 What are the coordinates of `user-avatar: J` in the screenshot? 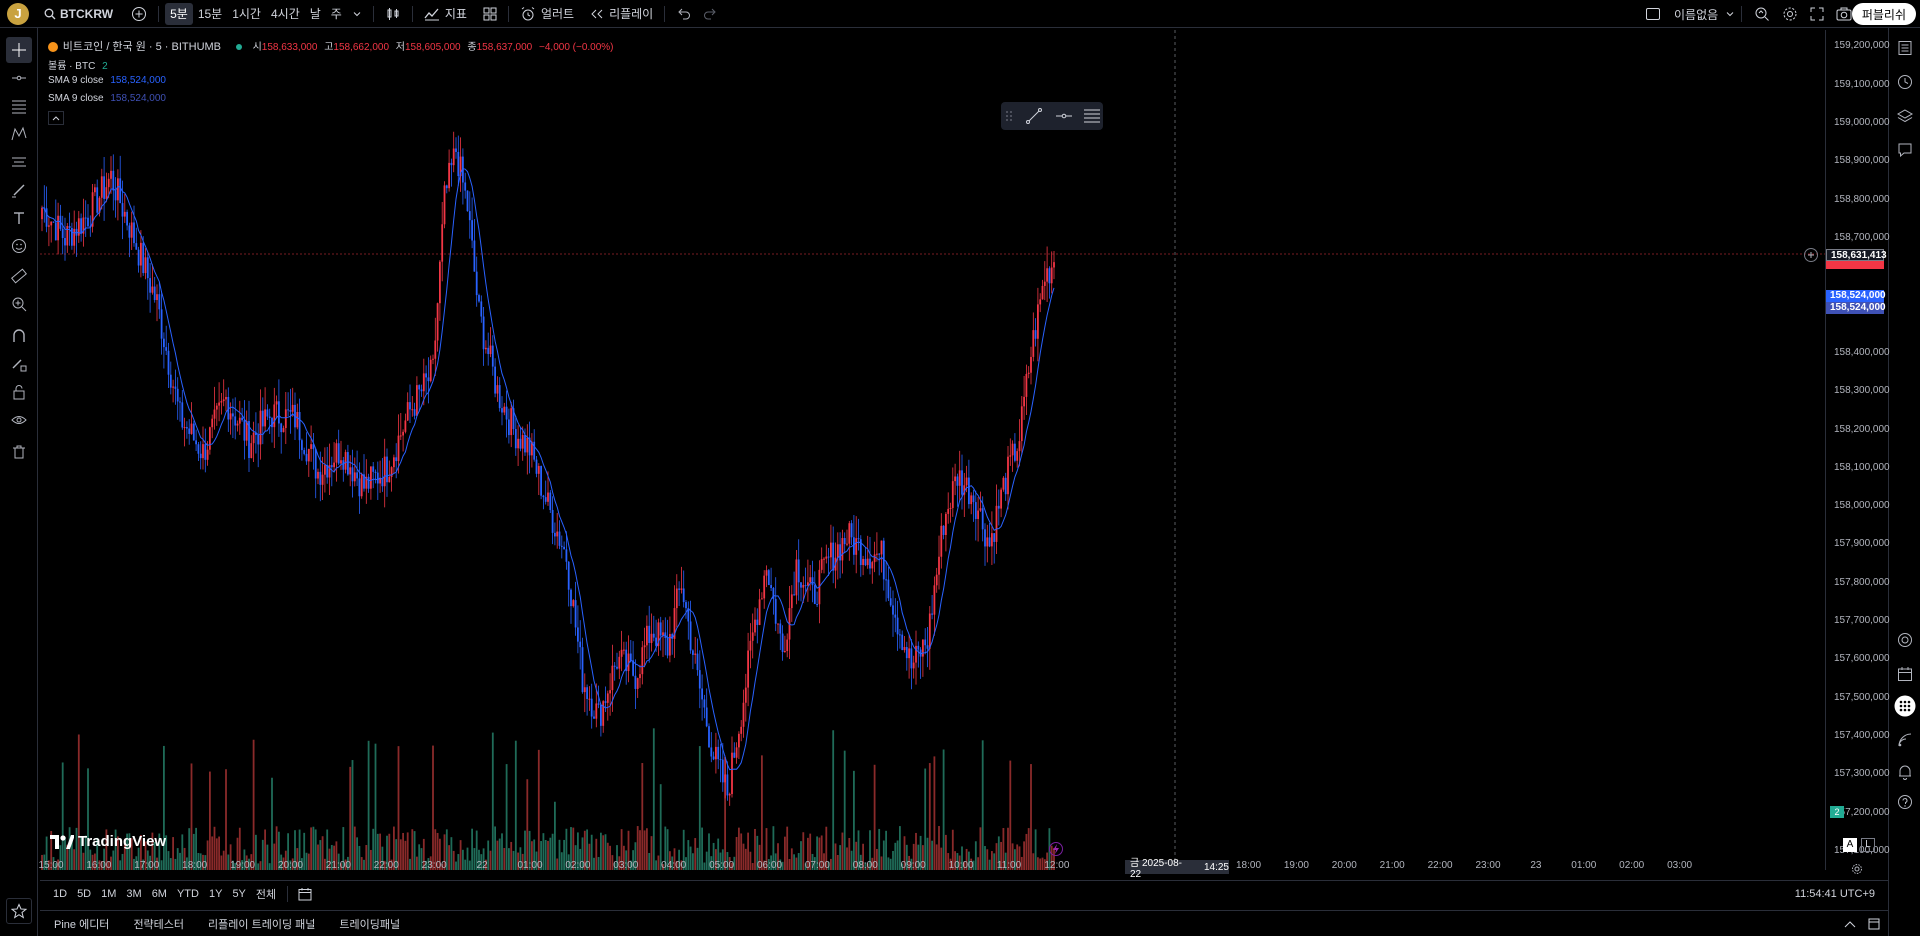 It's located at (18, 13).